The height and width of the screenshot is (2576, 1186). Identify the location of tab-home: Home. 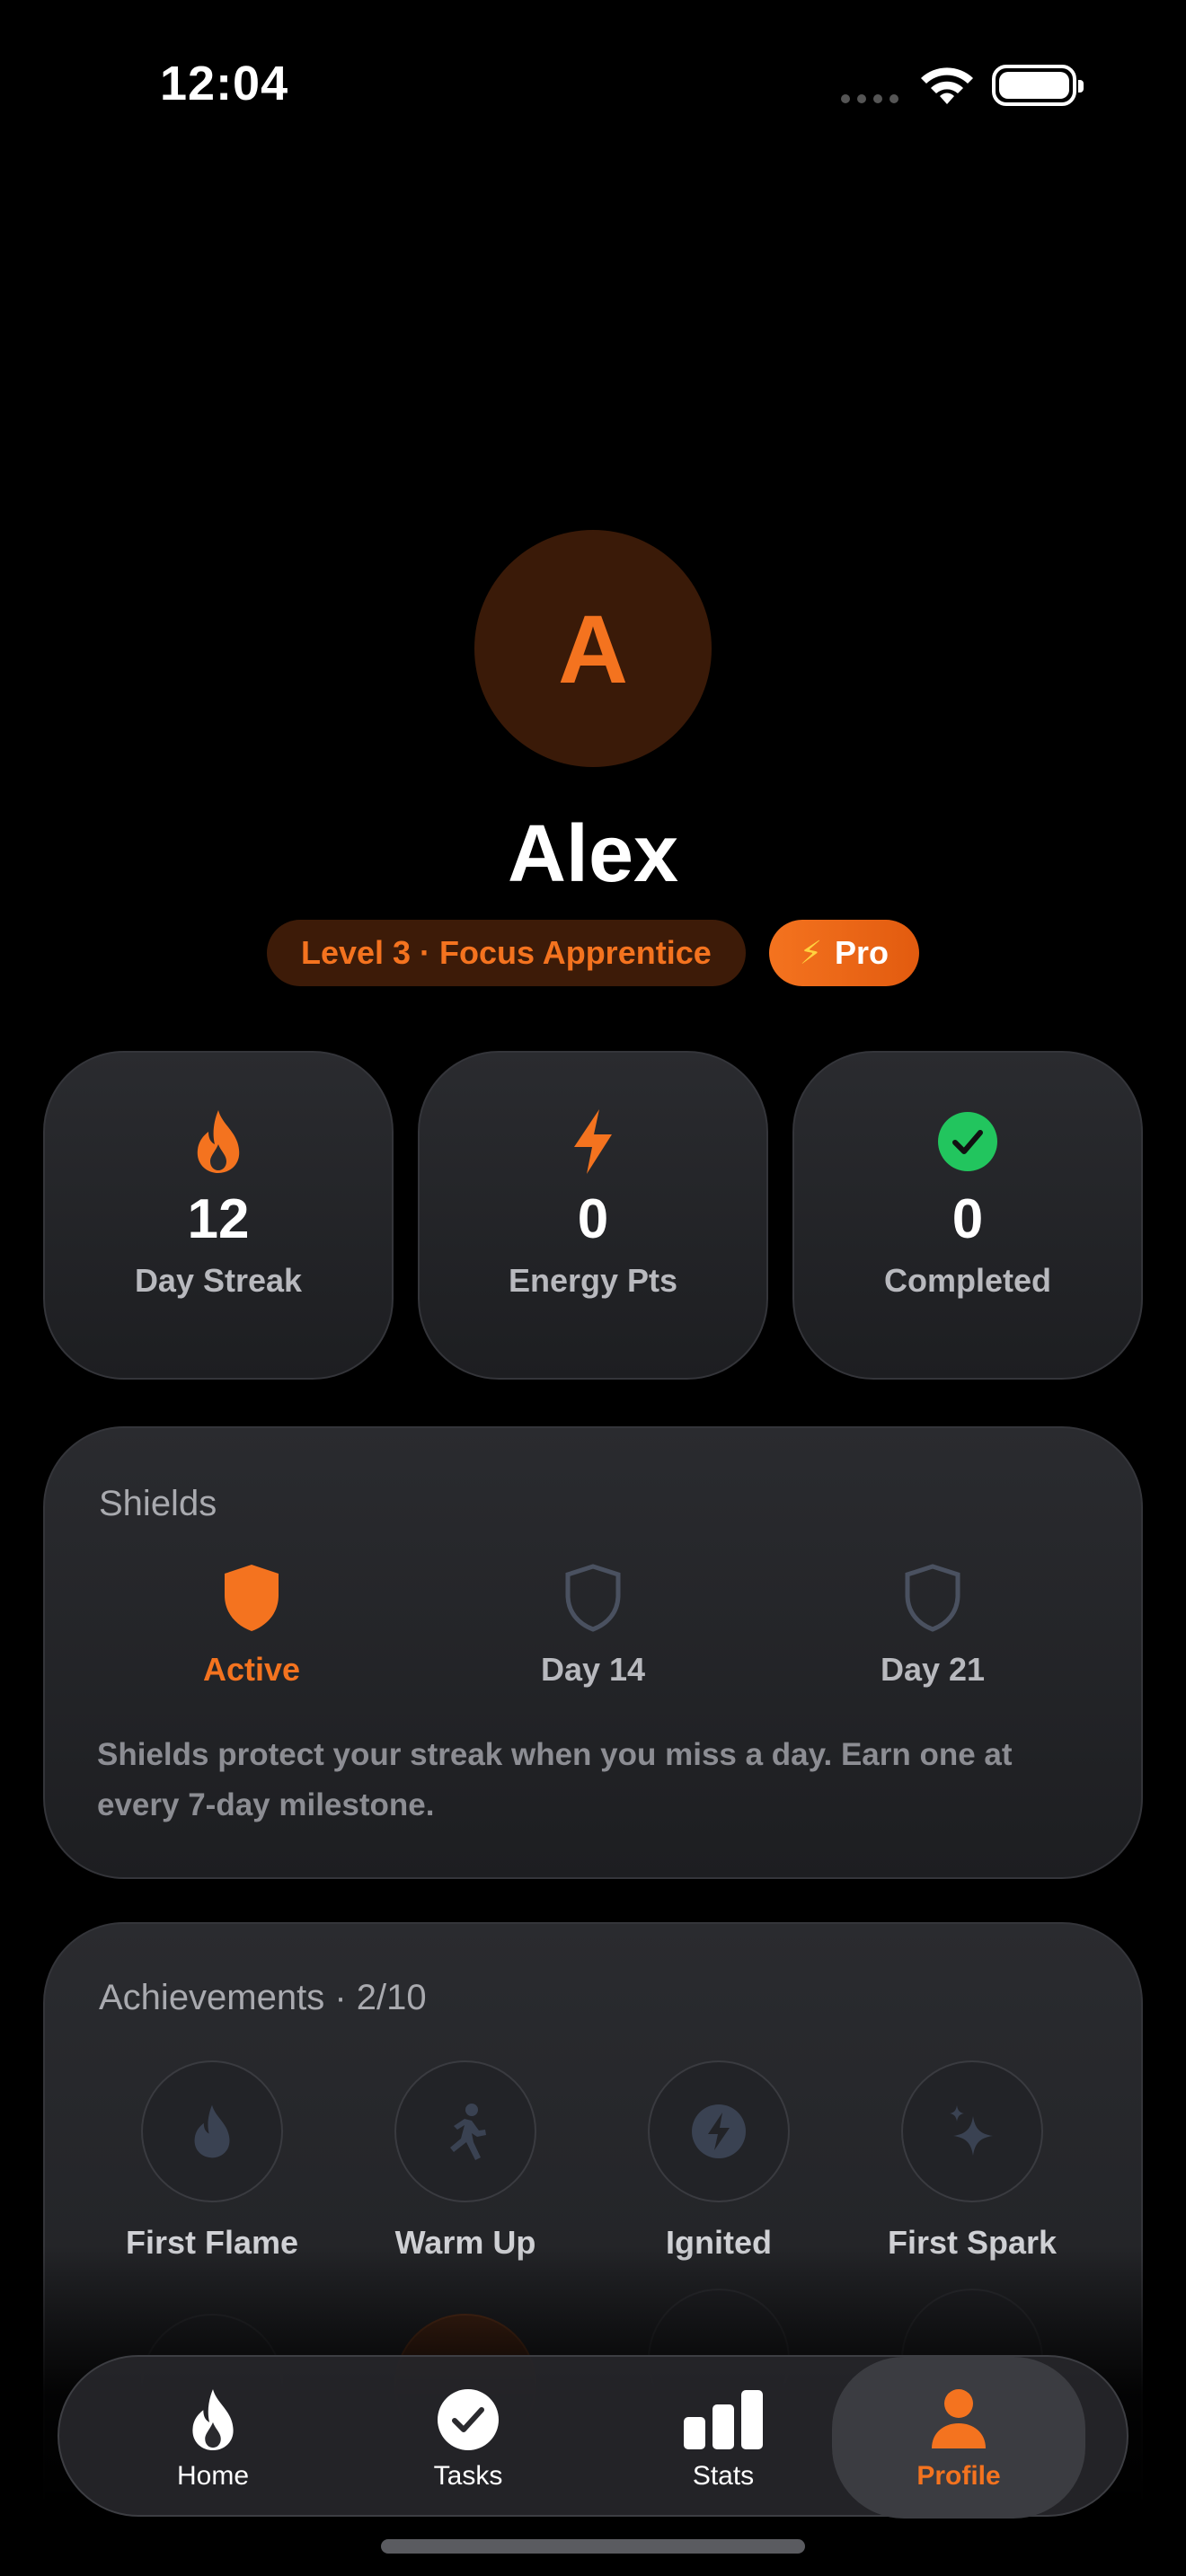
(213, 2438).